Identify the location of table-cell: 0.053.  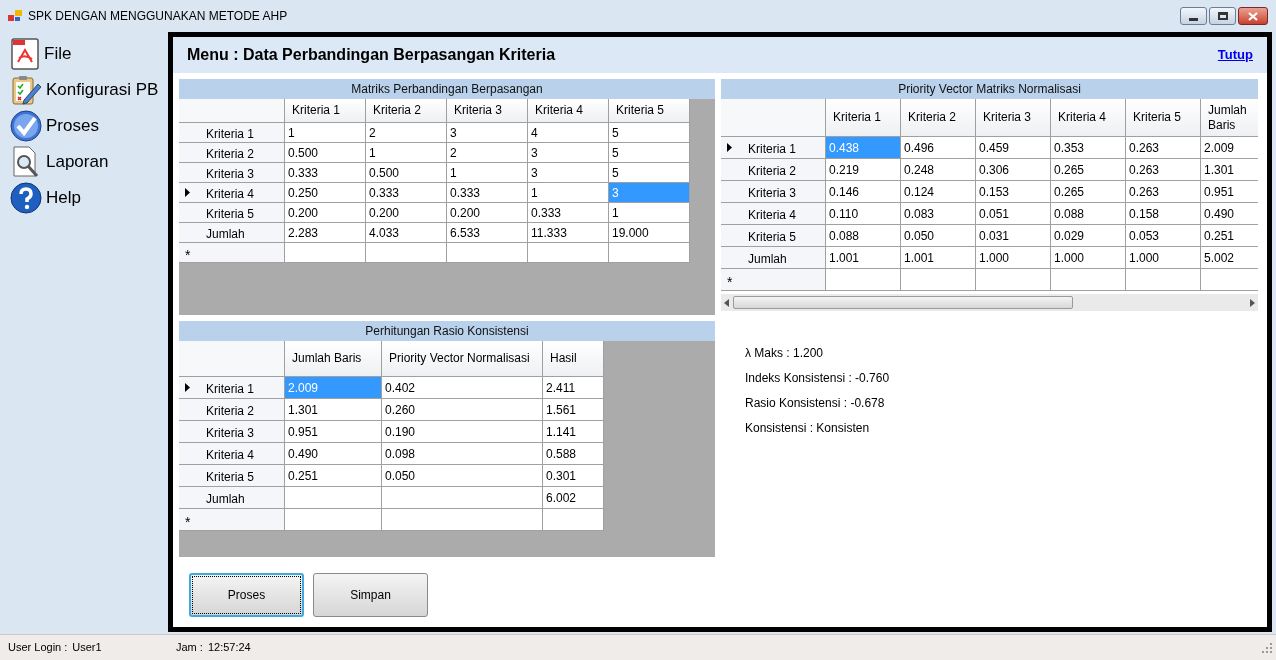
(1163, 236).